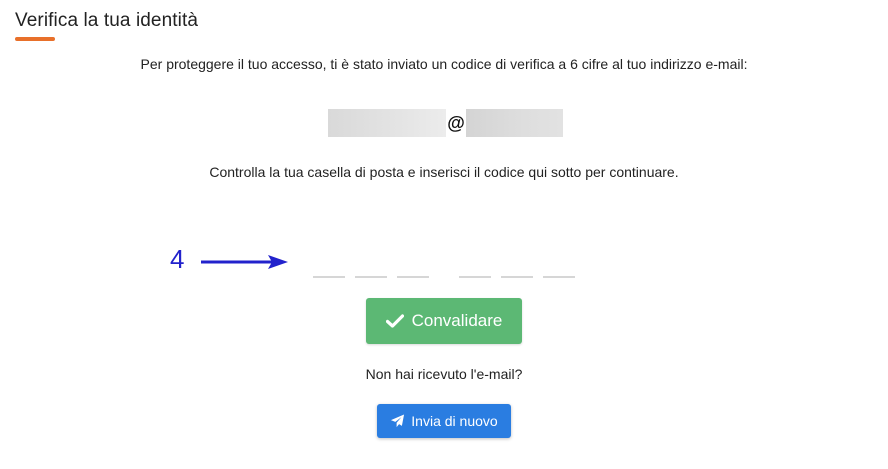  What do you see at coordinates (454, 421) in the screenshot?
I see `resend-button-label: Invia di nuovo` at bounding box center [454, 421].